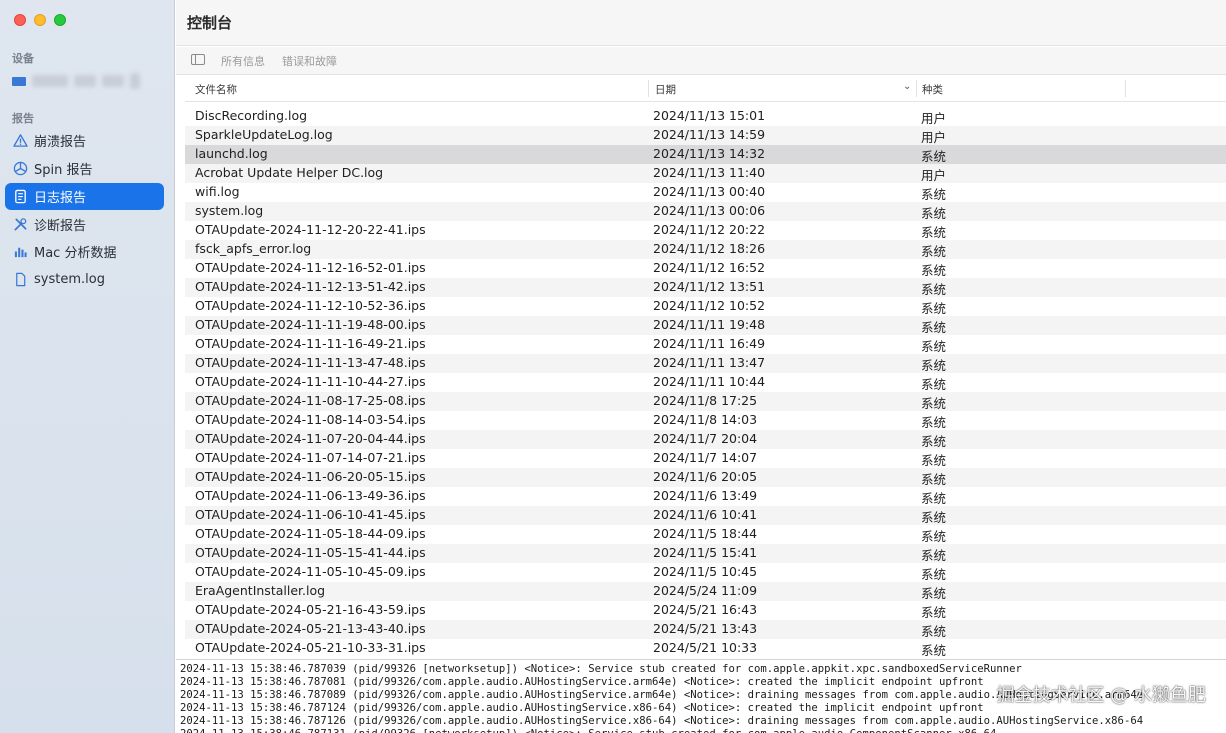  Describe the element at coordinates (84, 168) in the screenshot. I see `sidebar-item-spin-reports: Spin 报告` at that location.